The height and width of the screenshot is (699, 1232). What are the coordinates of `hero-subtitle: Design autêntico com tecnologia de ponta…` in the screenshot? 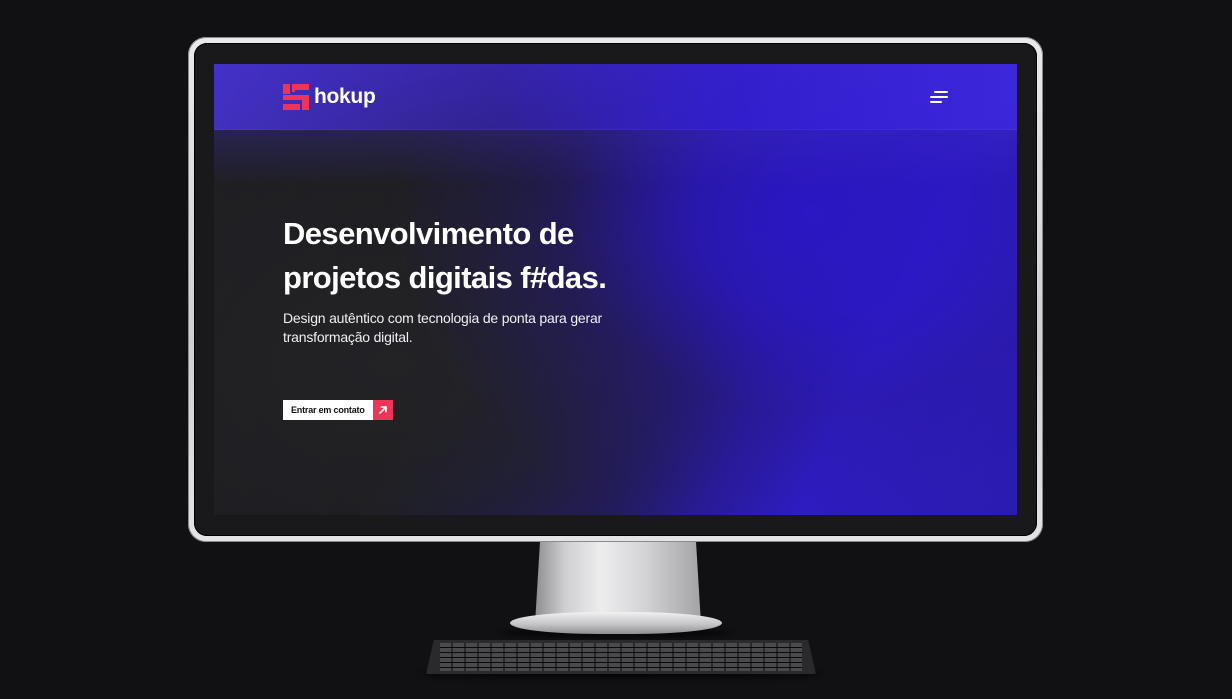 It's located at (463, 328).